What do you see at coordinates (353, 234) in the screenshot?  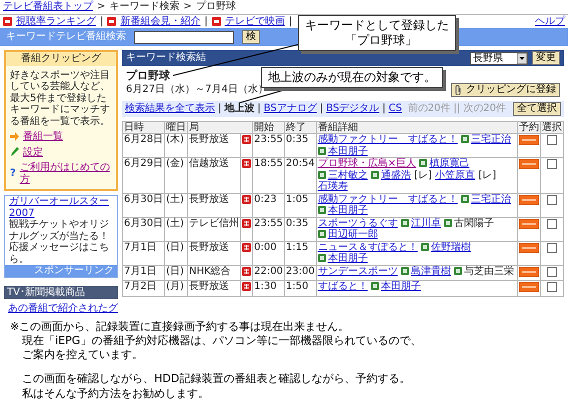 I see `cast-link: 田辺研一郎` at bounding box center [353, 234].